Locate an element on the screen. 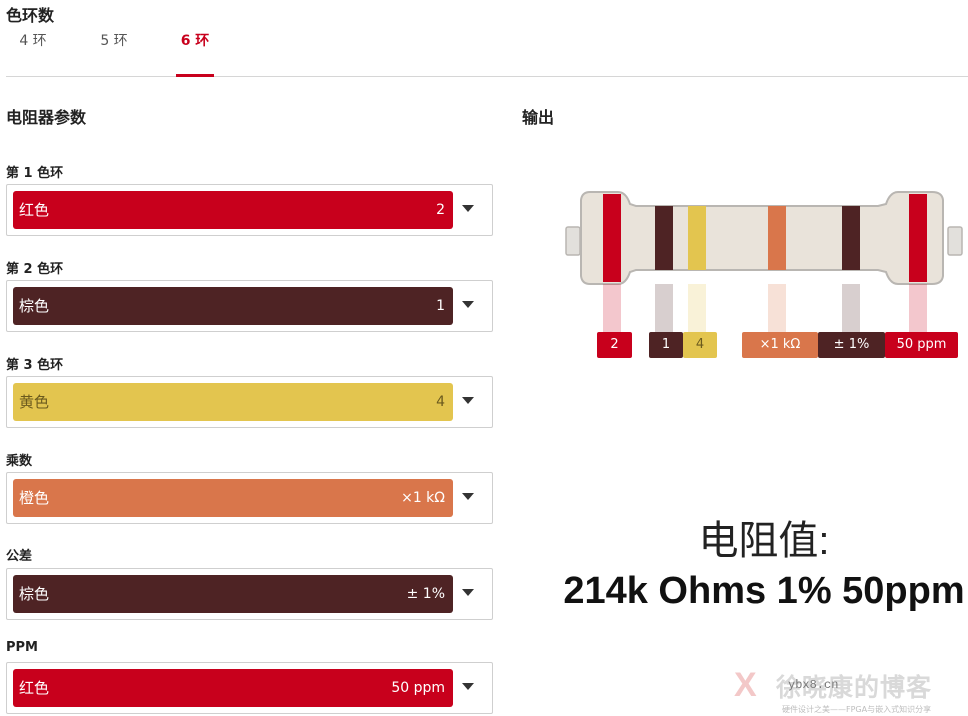 The image size is (968, 716). output-title: 输出 is located at coordinates (538, 117).